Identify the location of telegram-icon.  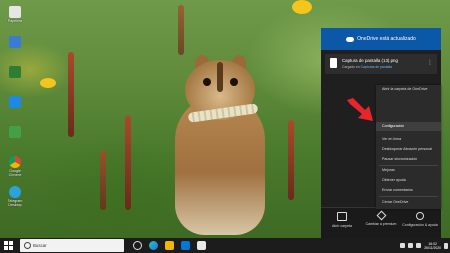
(15, 192).